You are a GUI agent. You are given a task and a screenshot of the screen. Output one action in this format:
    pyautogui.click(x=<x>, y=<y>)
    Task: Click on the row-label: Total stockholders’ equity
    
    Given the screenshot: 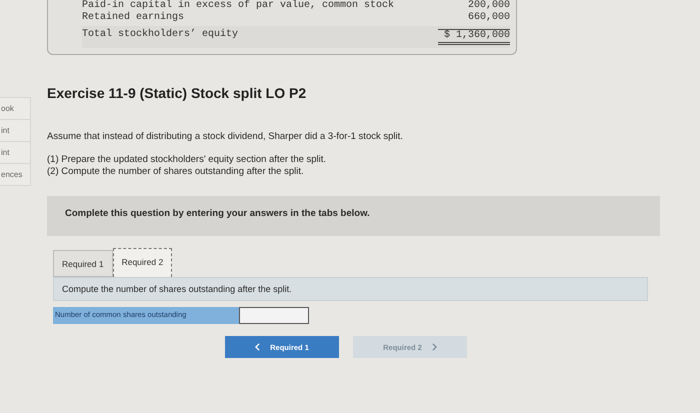 What is the action you would take?
    pyautogui.click(x=160, y=35)
    